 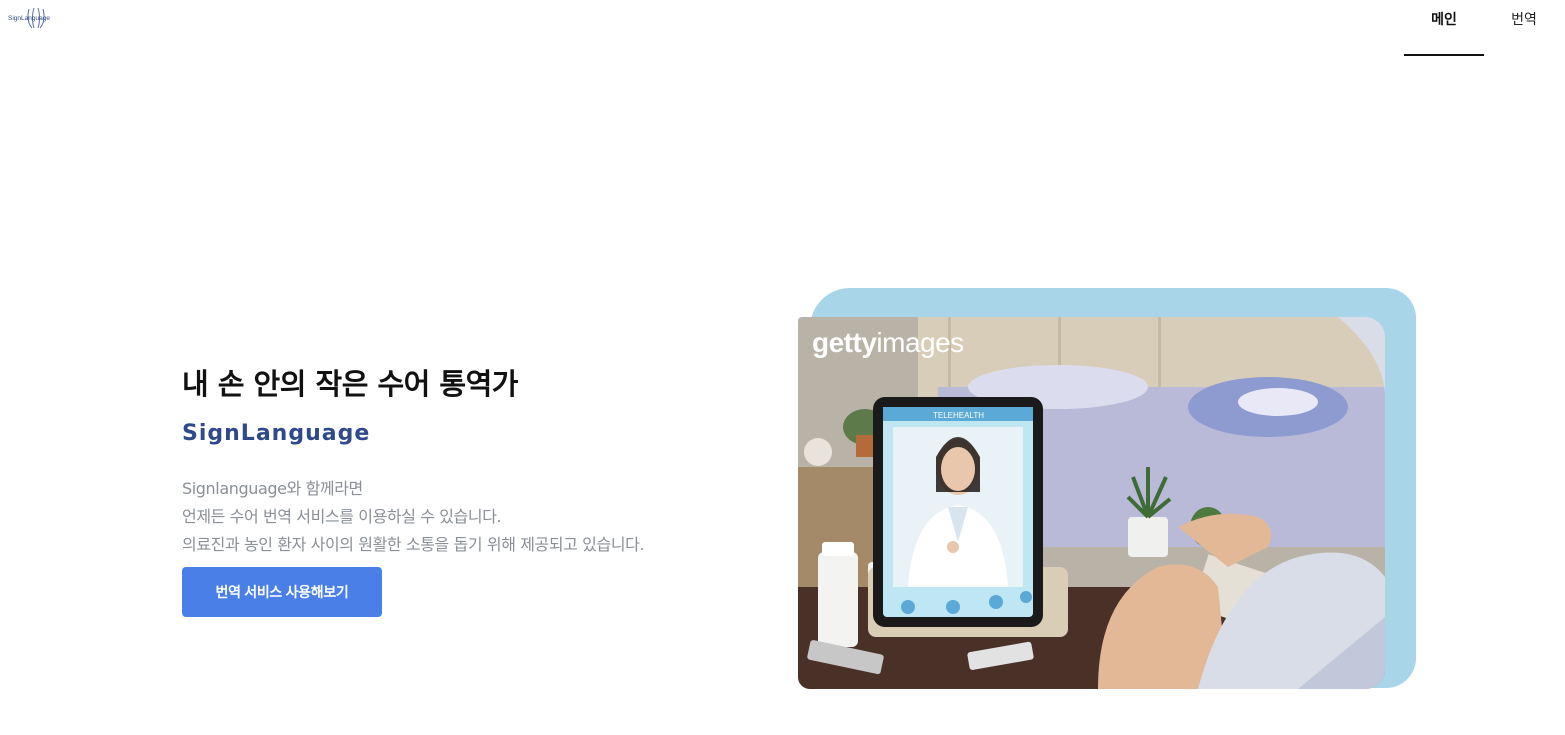 What do you see at coordinates (282, 592) in the screenshot?
I see `try-translation-button: 번역 서비스 사용해보기` at bounding box center [282, 592].